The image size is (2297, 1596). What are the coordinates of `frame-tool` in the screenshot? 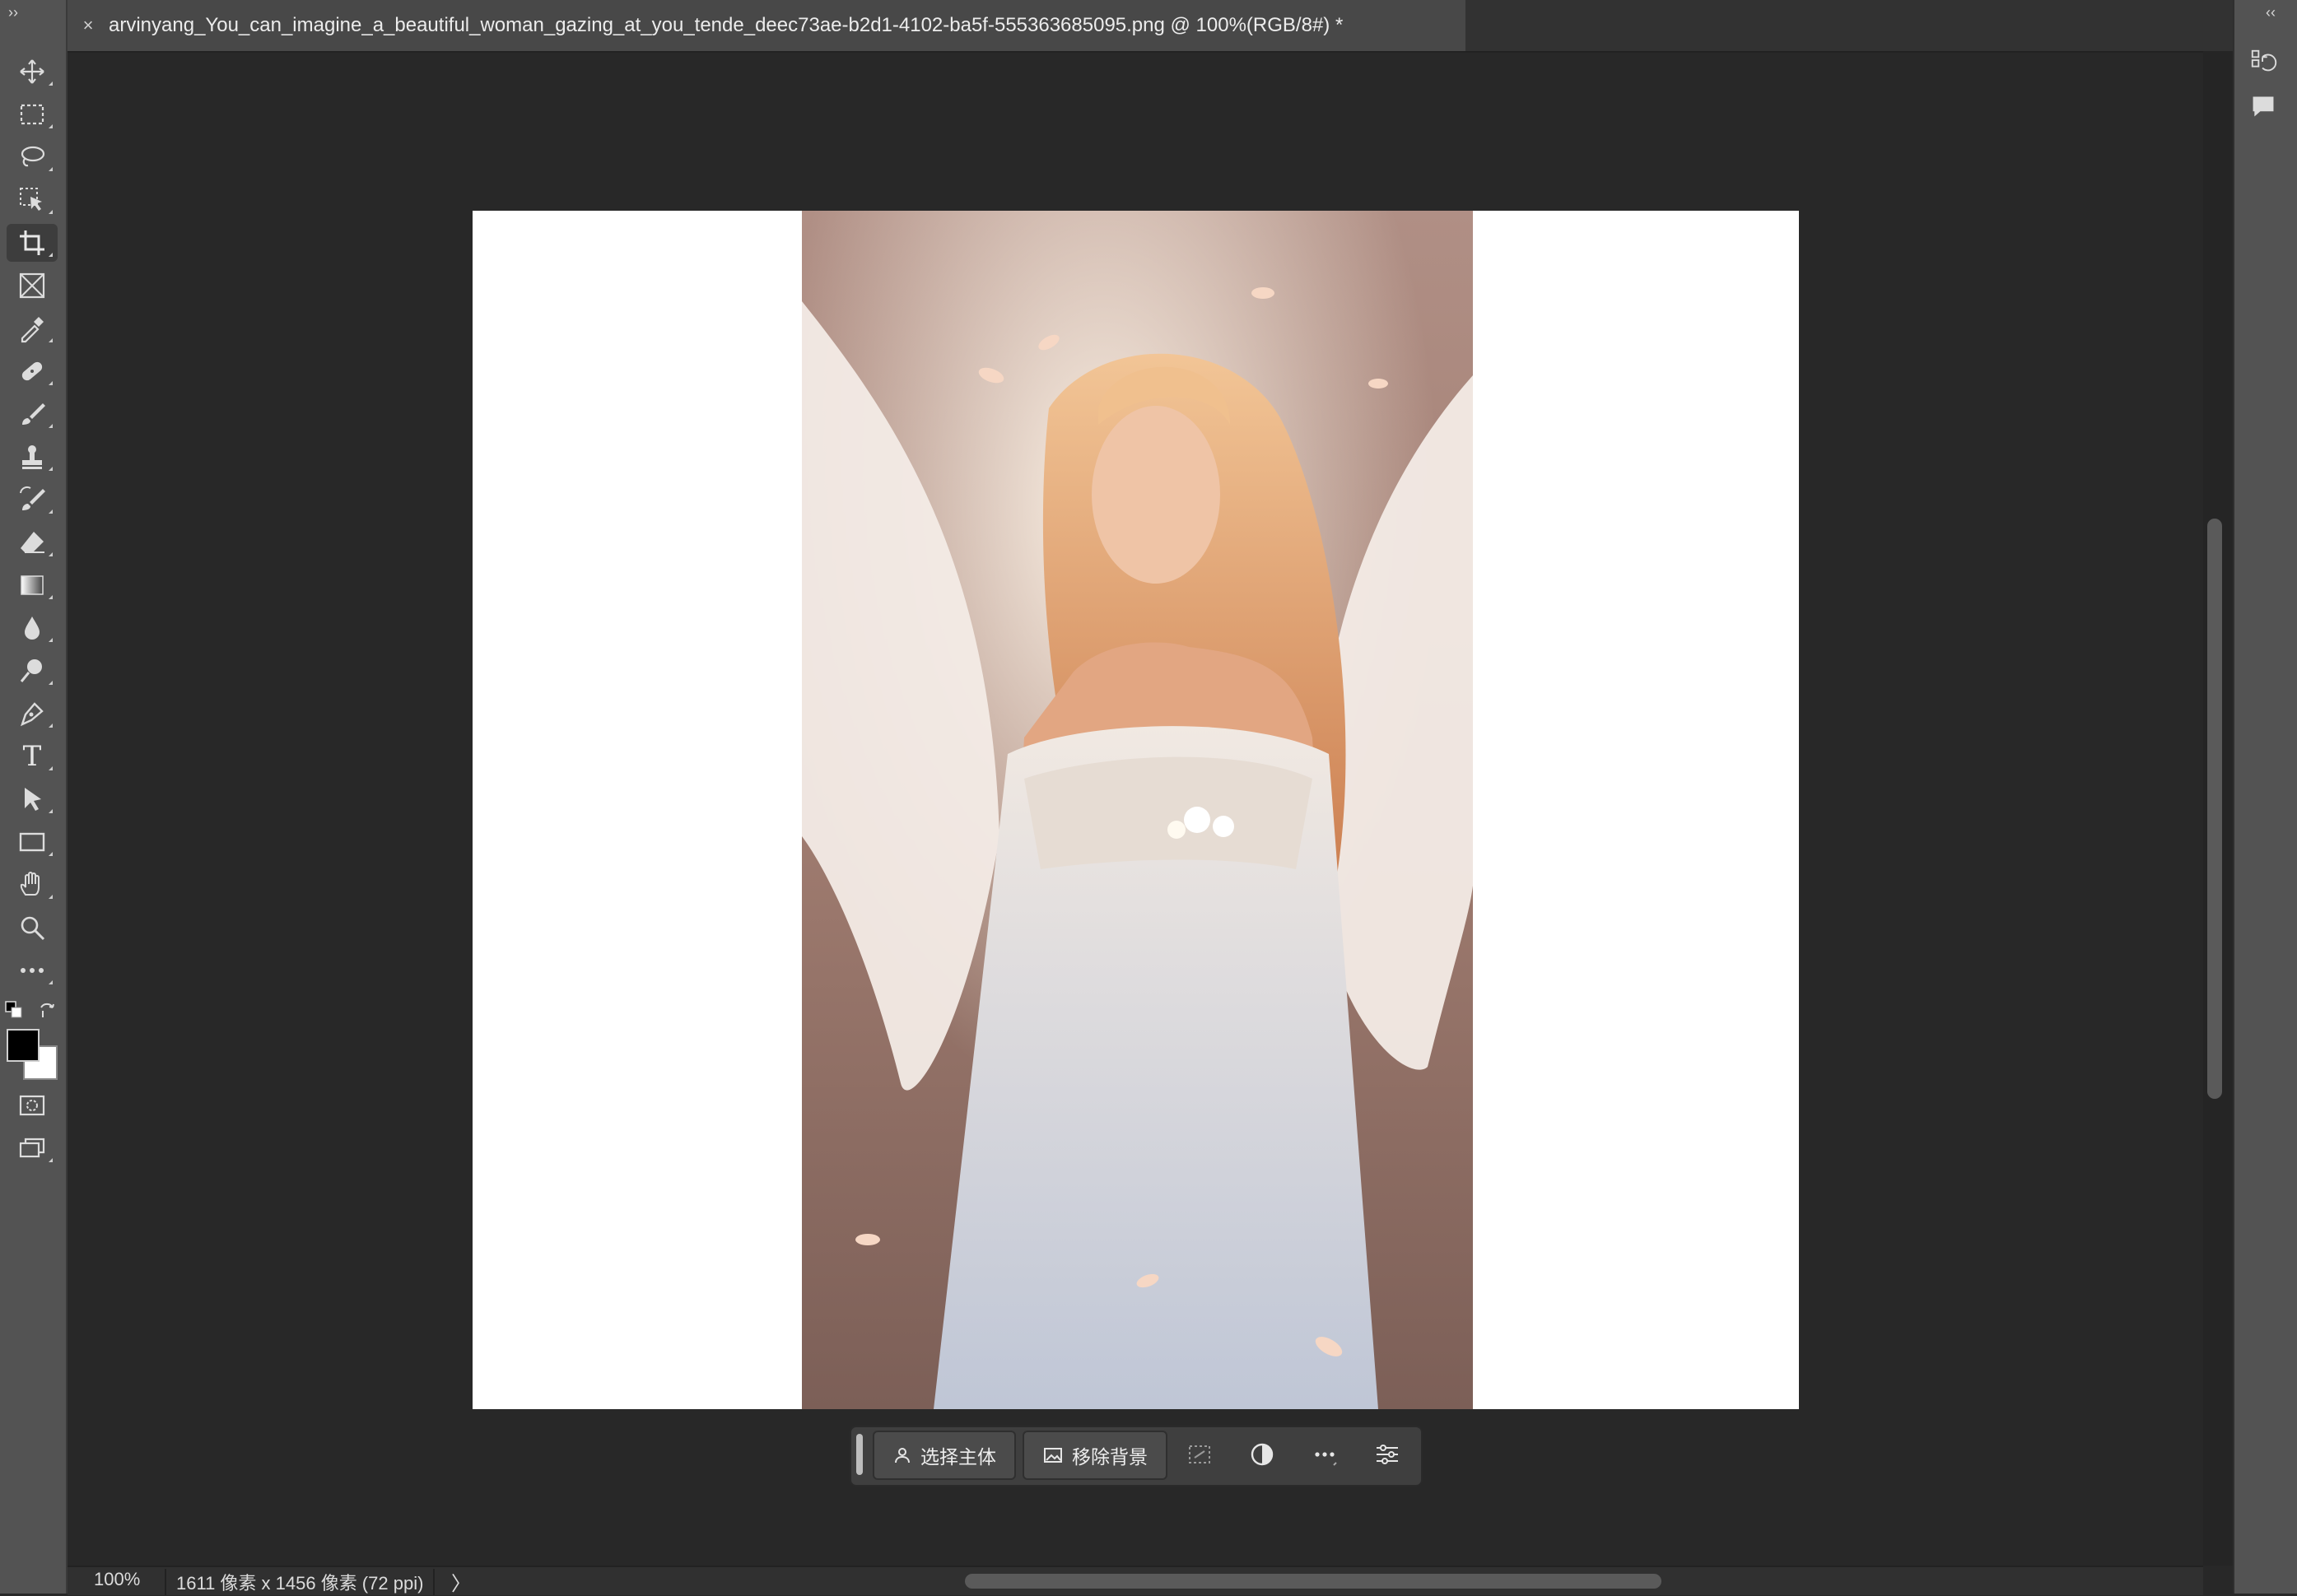 It's located at (32, 286).